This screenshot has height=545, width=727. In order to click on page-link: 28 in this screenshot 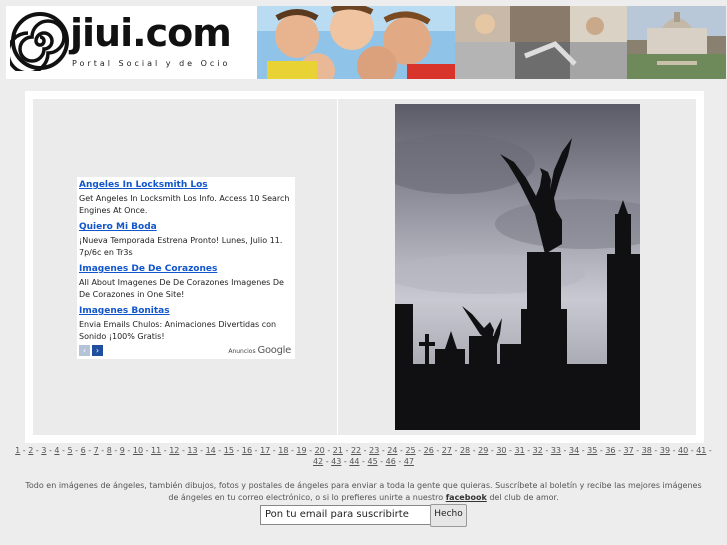, I will do `click(465, 450)`.